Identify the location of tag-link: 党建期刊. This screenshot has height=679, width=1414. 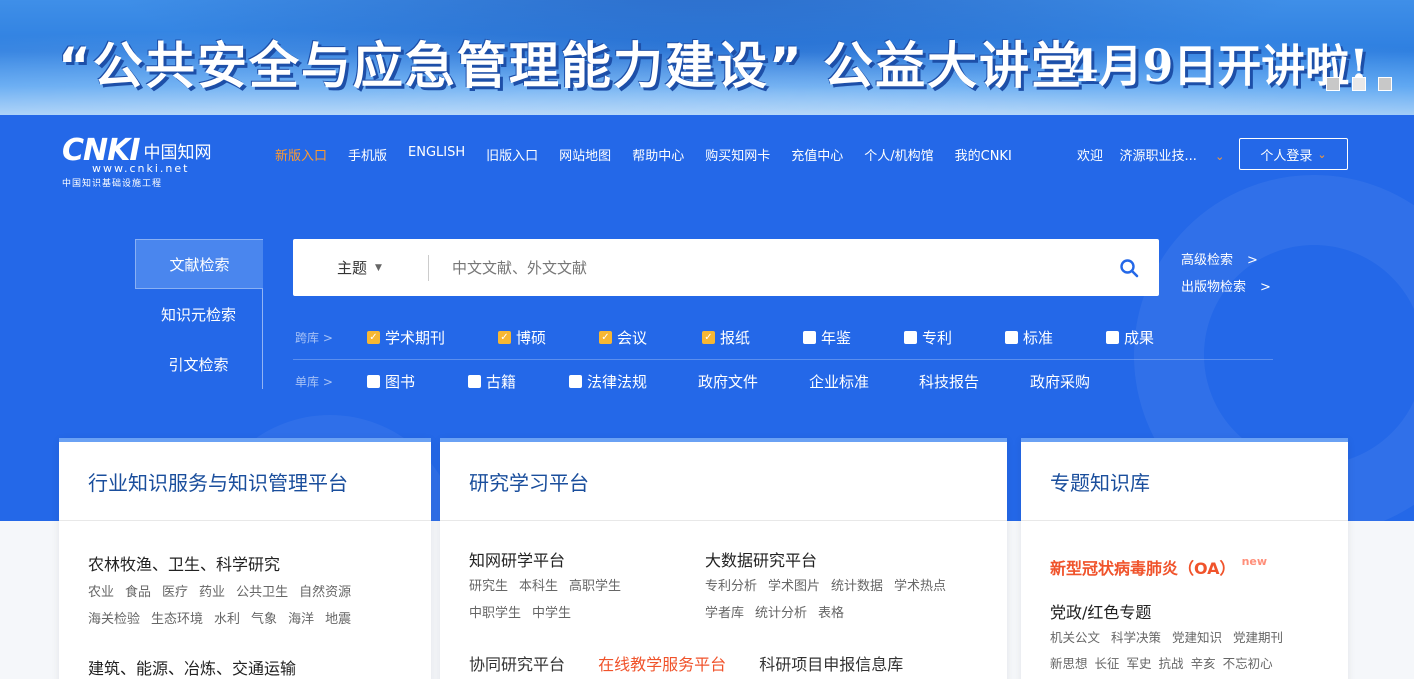
(1258, 637).